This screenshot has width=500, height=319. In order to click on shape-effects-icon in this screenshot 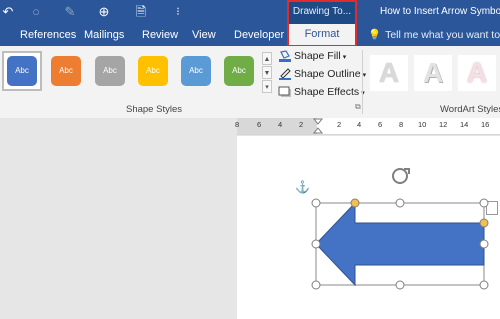, I will do `click(284, 92)`.